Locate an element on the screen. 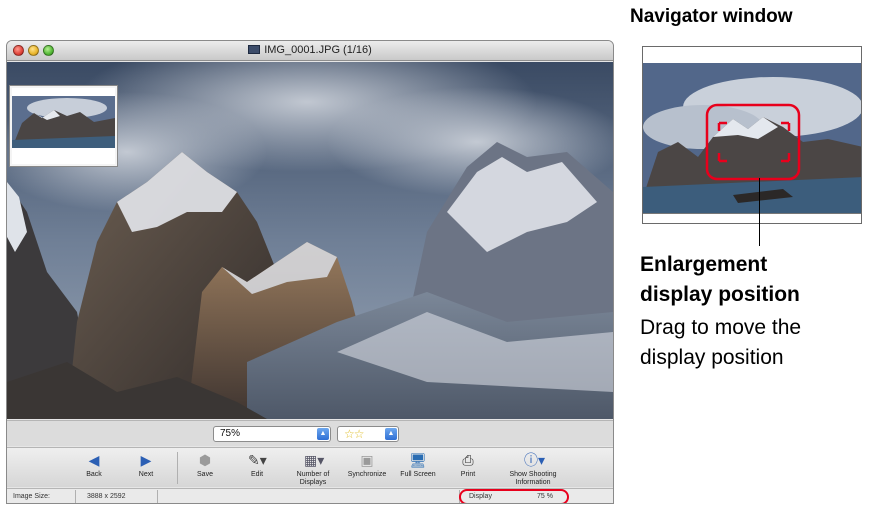 Image resolution: width=876 pixels, height=506 pixels. title-bar: IMG_0001.JPG (1/16) is located at coordinates (310, 51).